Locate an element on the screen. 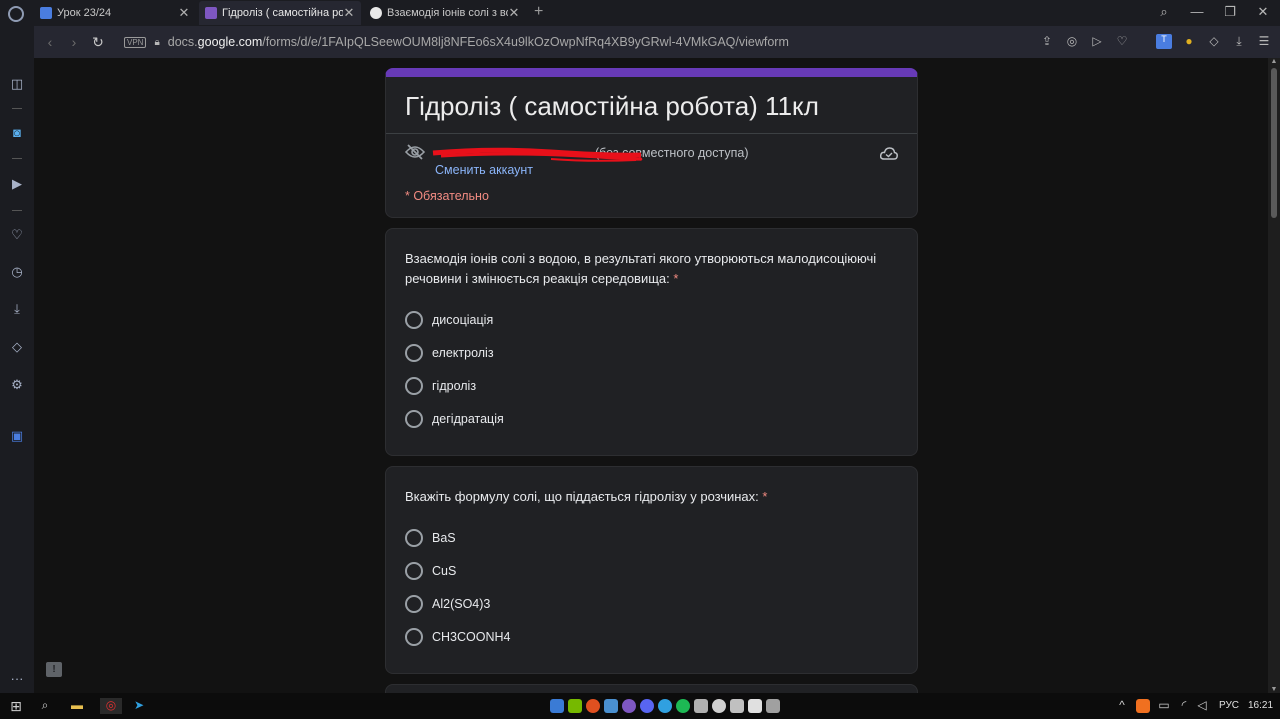  tab-hydrolysis-form: Гідроліз ( самостійна робо ✕ is located at coordinates (280, 13).